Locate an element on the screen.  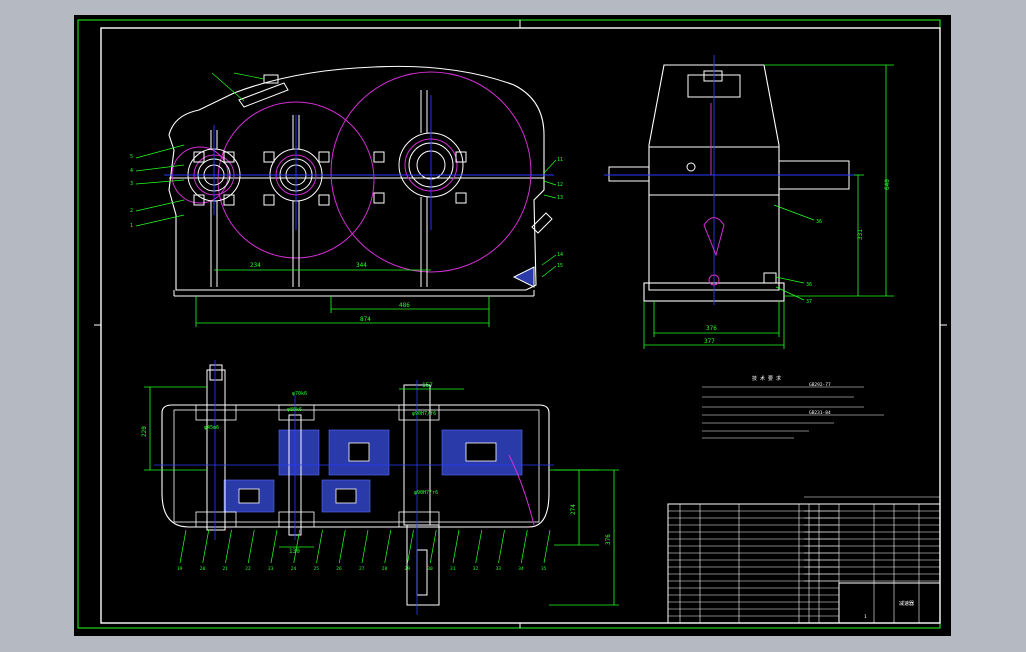
dim-fit-2: φ90H7/r6 is located at coordinates (426, 493).